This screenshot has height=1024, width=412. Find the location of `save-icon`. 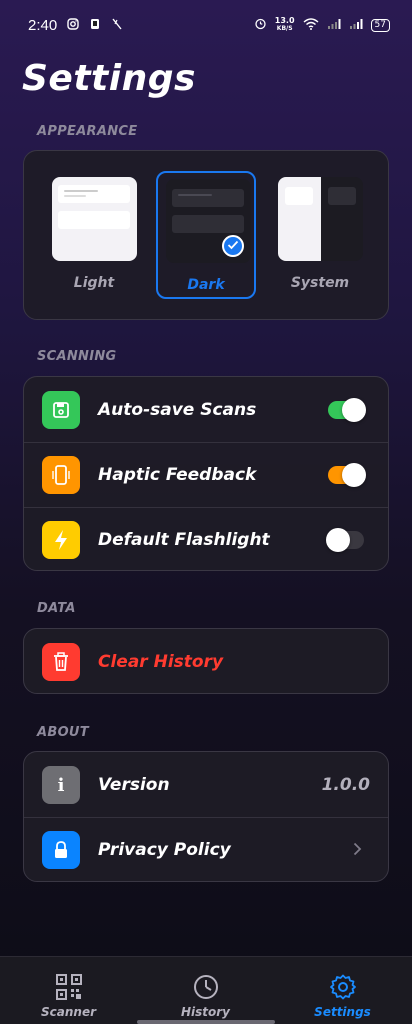

save-icon is located at coordinates (61, 410).